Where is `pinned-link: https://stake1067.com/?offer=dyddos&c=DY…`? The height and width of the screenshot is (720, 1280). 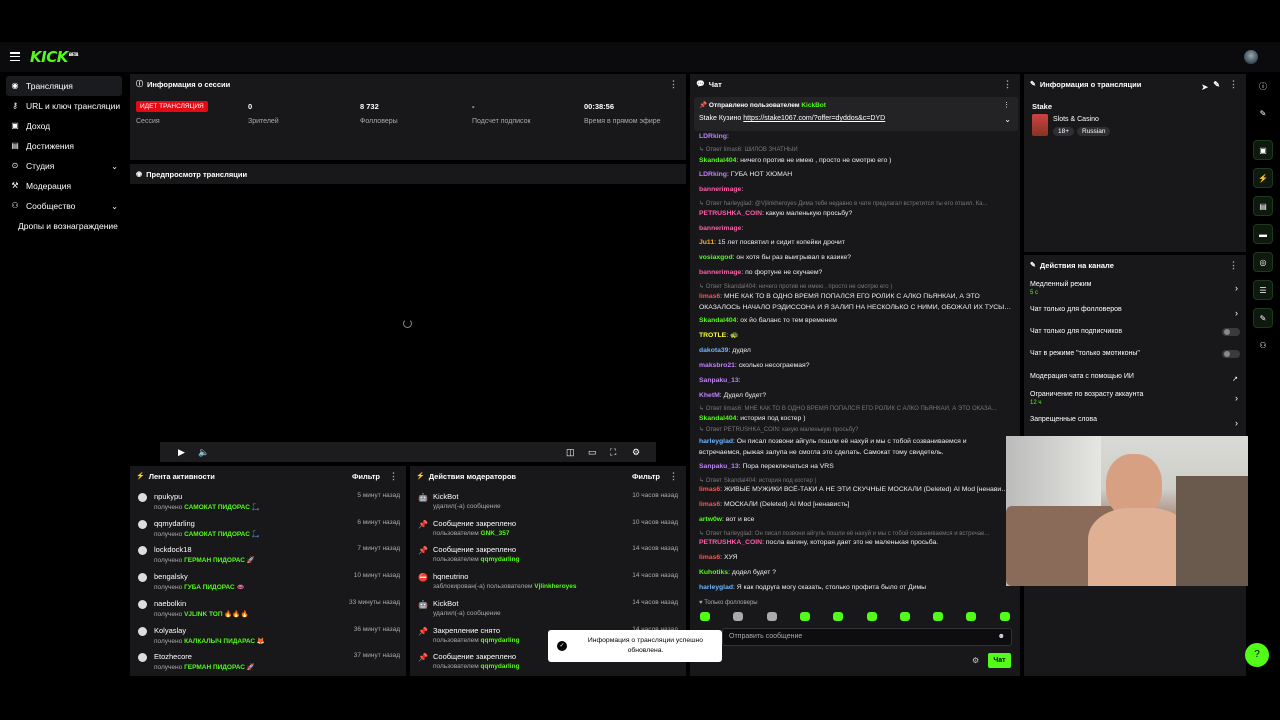 pinned-link: https://stake1067.com/?offer=dyddos&c=DY… is located at coordinates (814, 118).